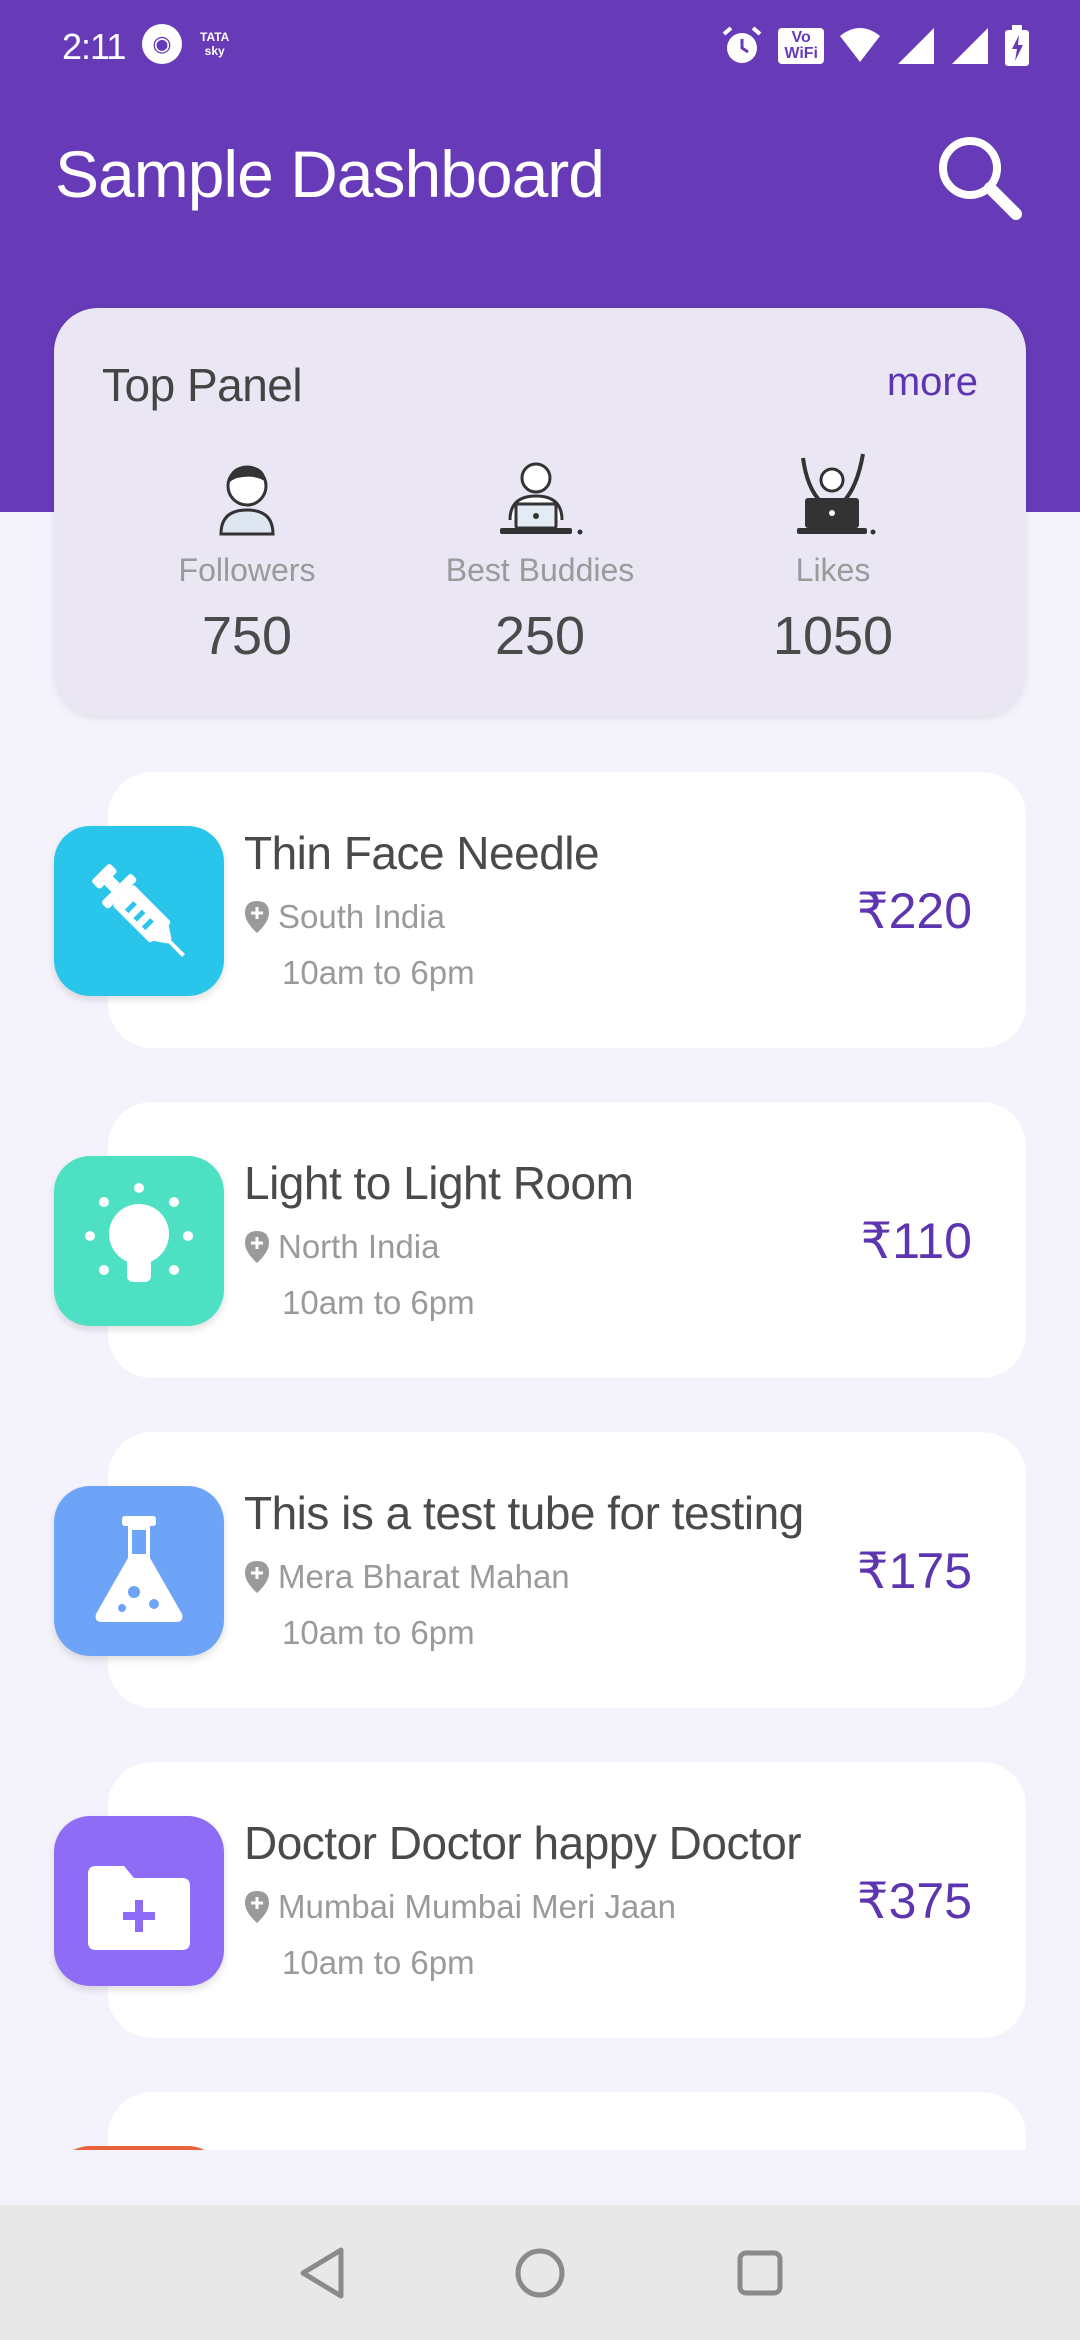  What do you see at coordinates (439, 1183) in the screenshot?
I see `item-title: Light to Light Room` at bounding box center [439, 1183].